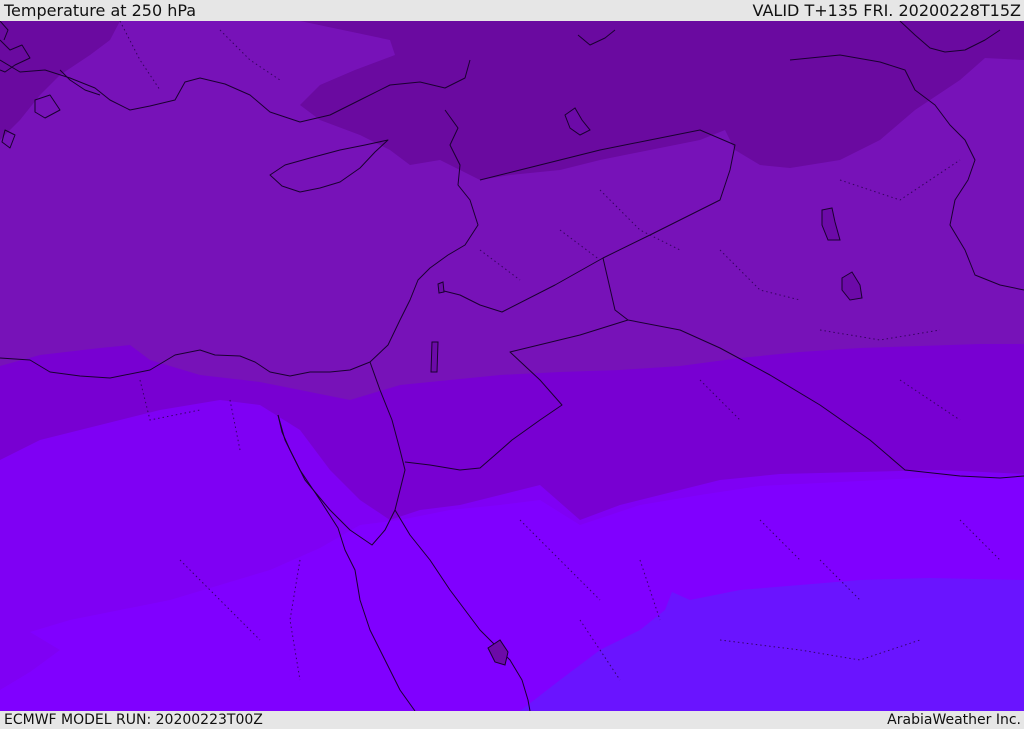 The width and height of the screenshot is (1024, 729). Describe the element at coordinates (434, 357) in the screenshot. I see `dead-sea` at that location.